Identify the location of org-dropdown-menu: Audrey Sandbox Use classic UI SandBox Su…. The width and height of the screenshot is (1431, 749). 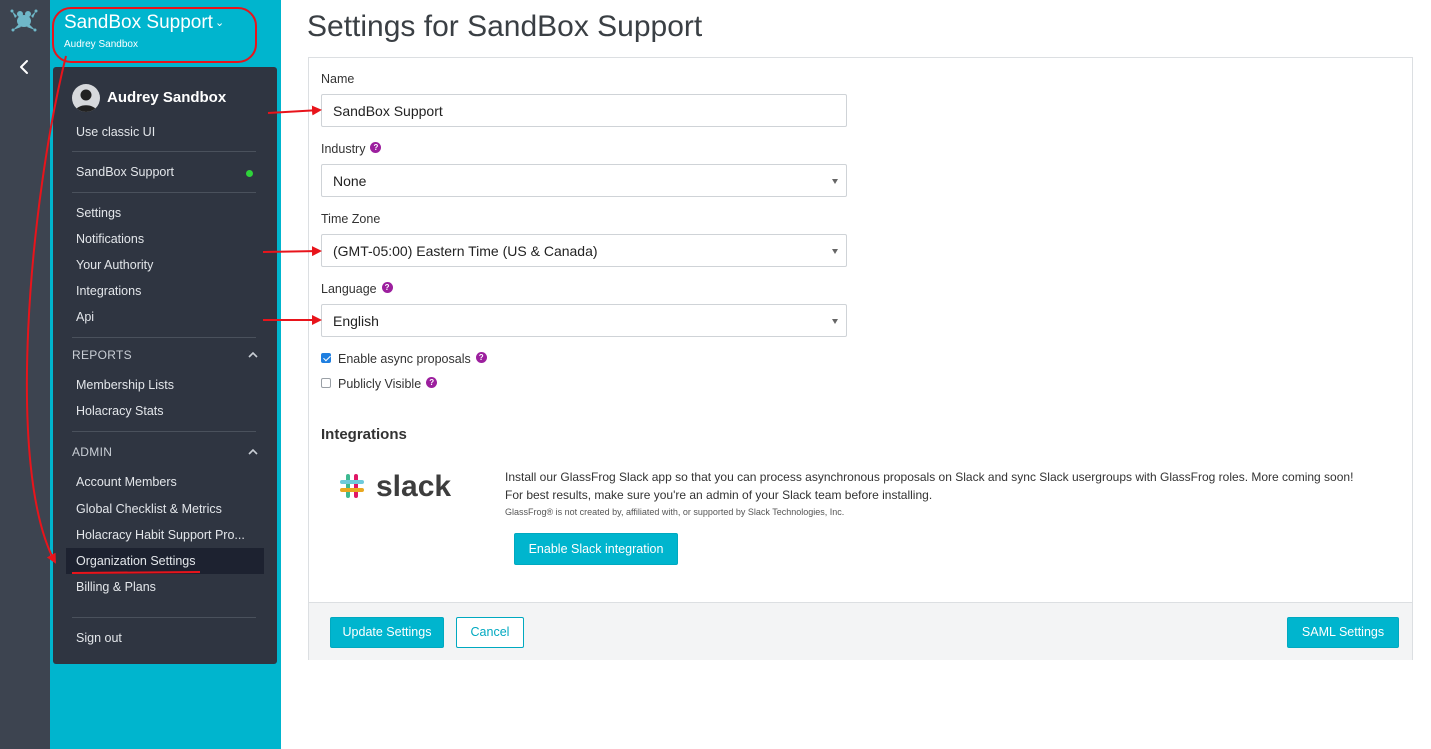
(165, 365).